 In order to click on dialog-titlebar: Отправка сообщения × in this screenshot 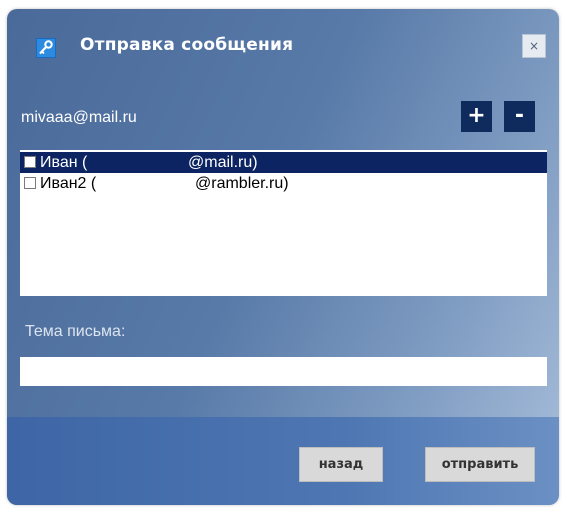, I will do `click(283, 43)`.